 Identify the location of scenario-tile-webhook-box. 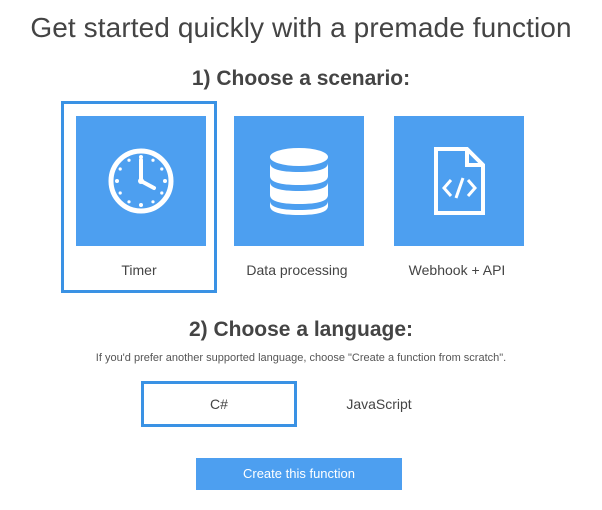
(459, 181).